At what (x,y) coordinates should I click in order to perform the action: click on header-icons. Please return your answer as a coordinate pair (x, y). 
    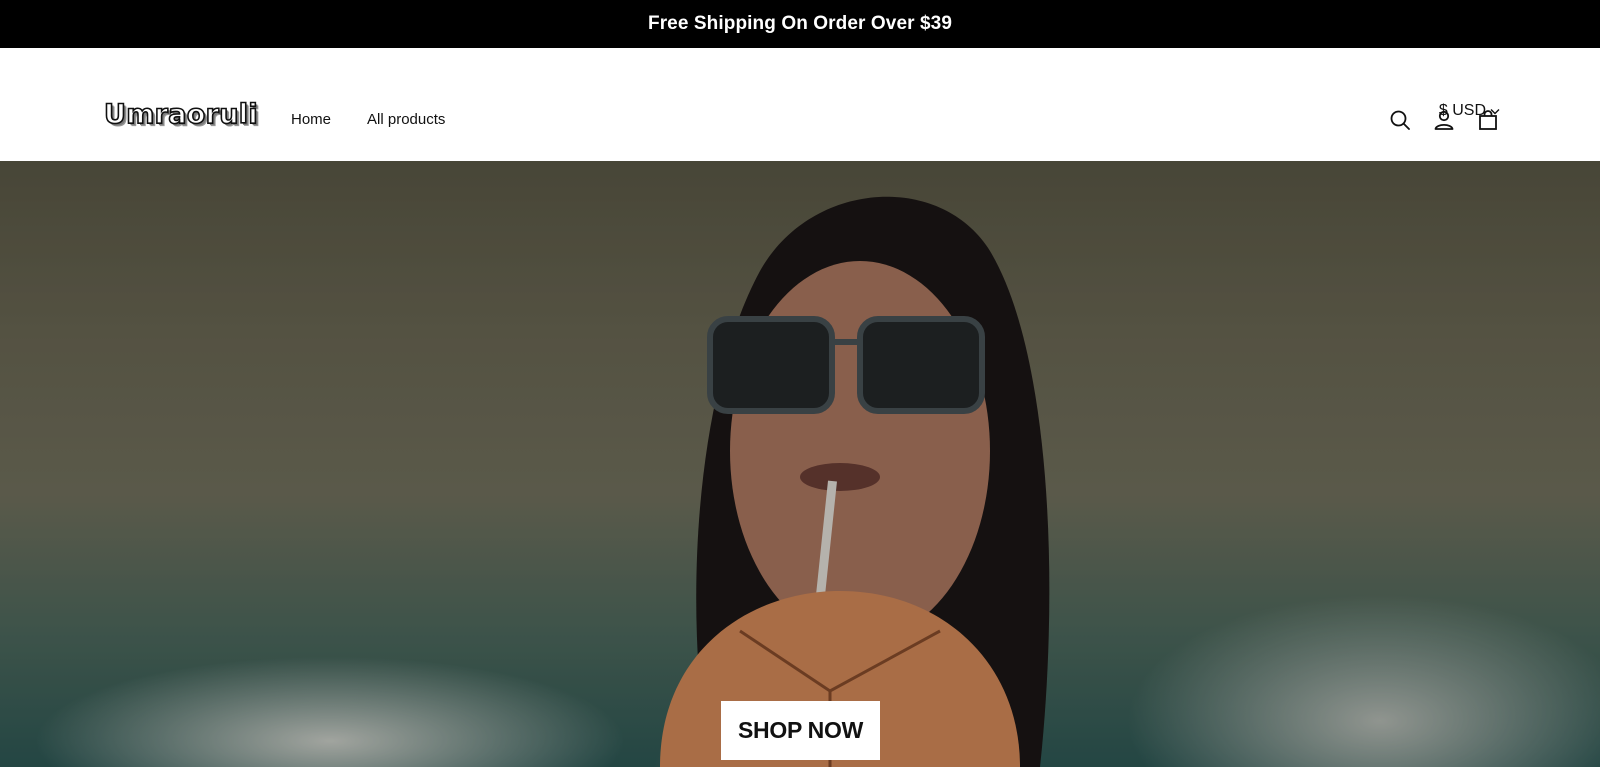
    Looking at the image, I should click on (1444, 120).